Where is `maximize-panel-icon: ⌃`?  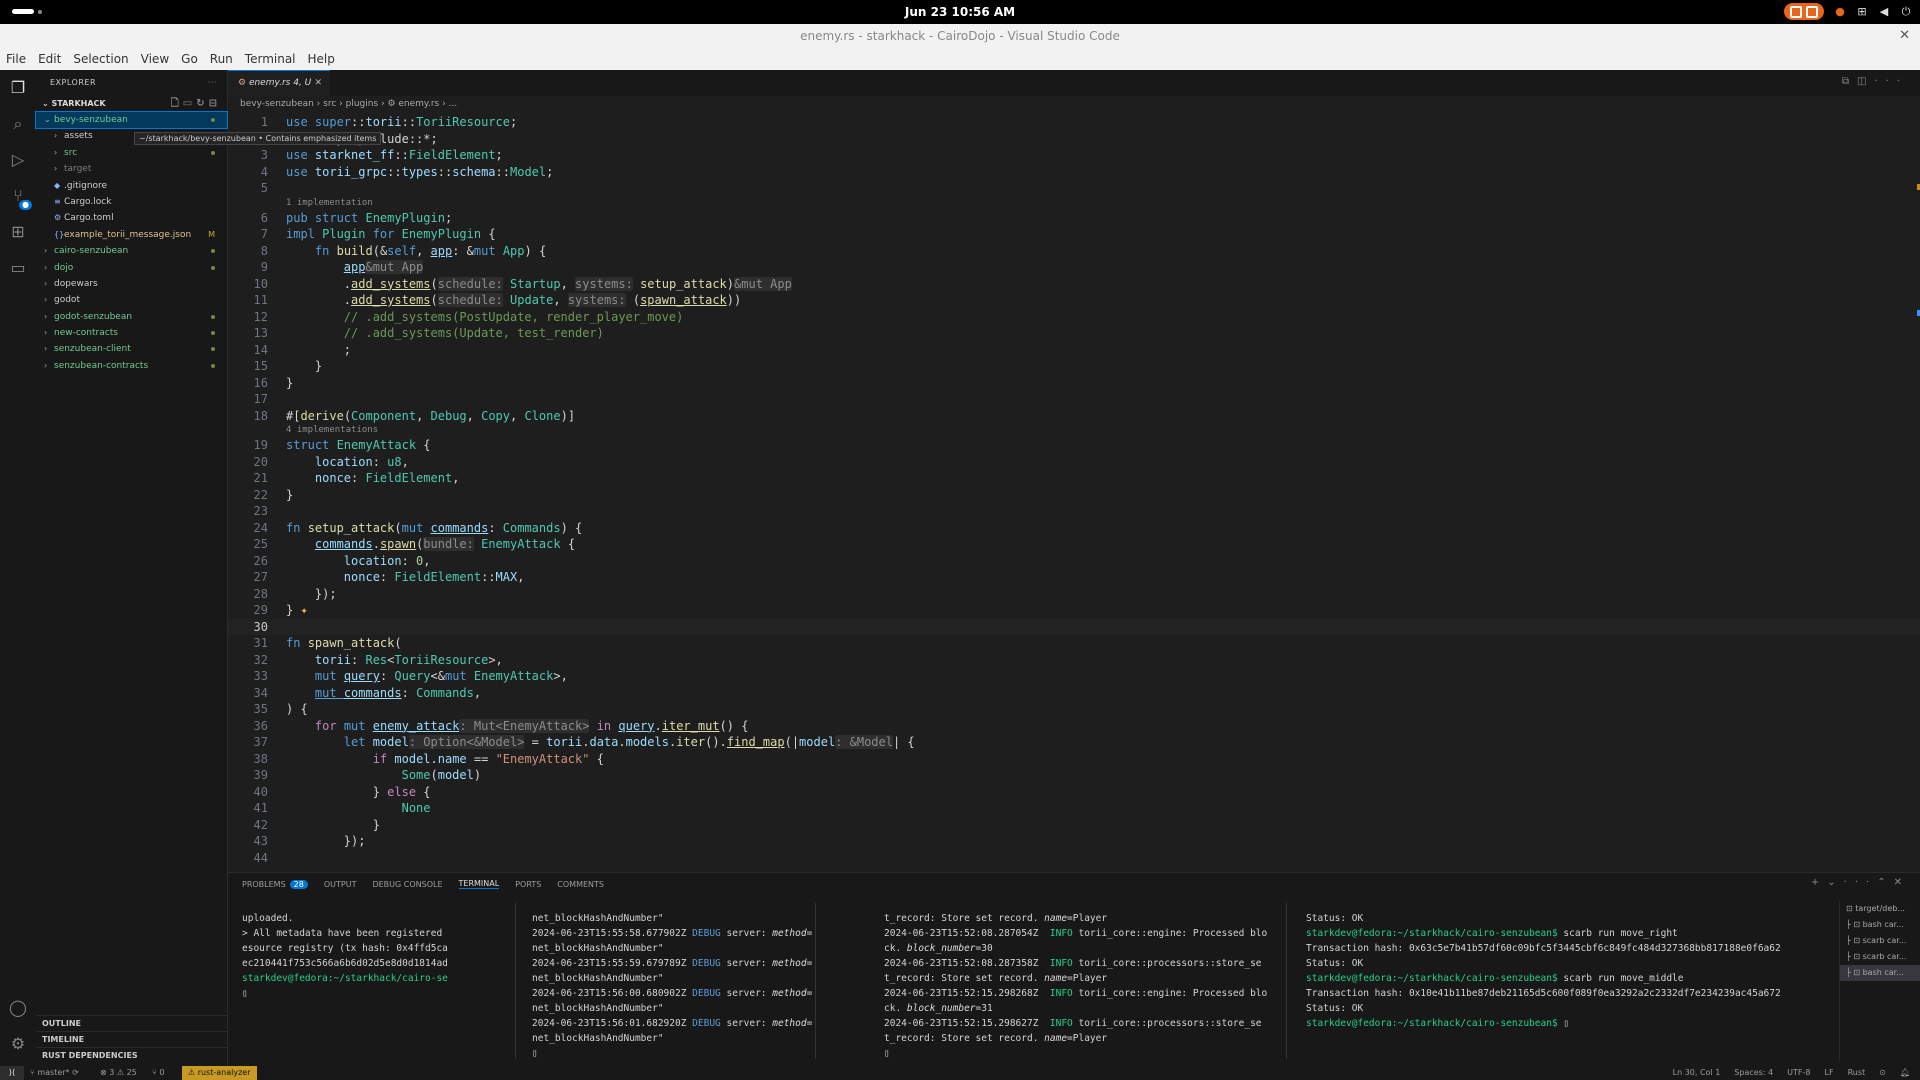
maximize-panel-icon: ⌃ is located at coordinates (1885, 882).